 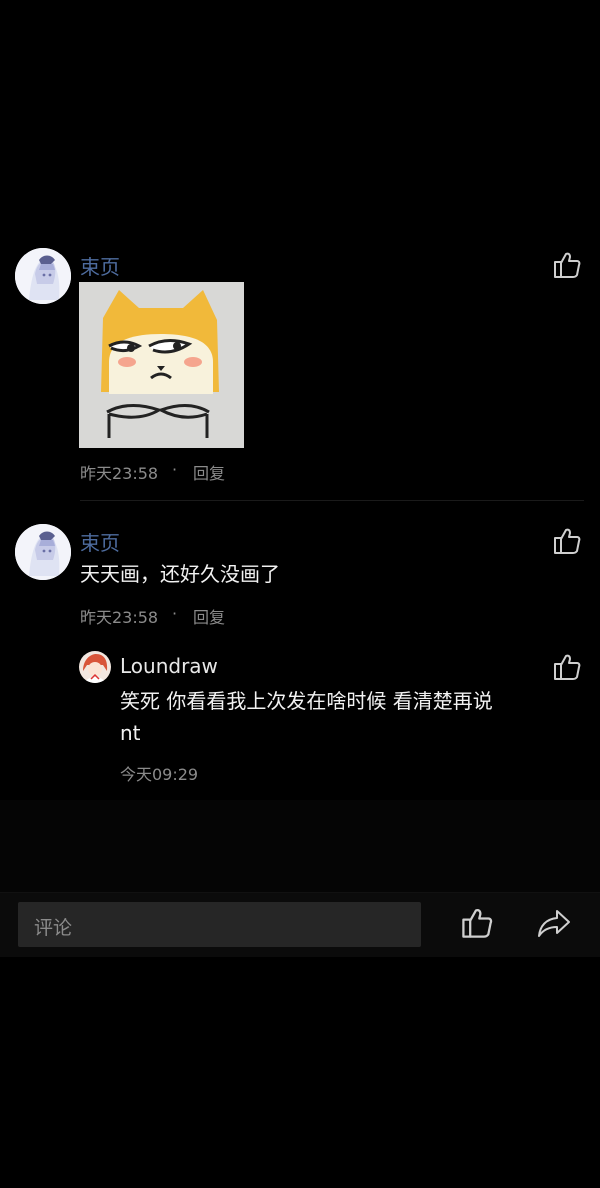 What do you see at coordinates (300, 846) in the screenshot?
I see `list-end-area` at bounding box center [300, 846].